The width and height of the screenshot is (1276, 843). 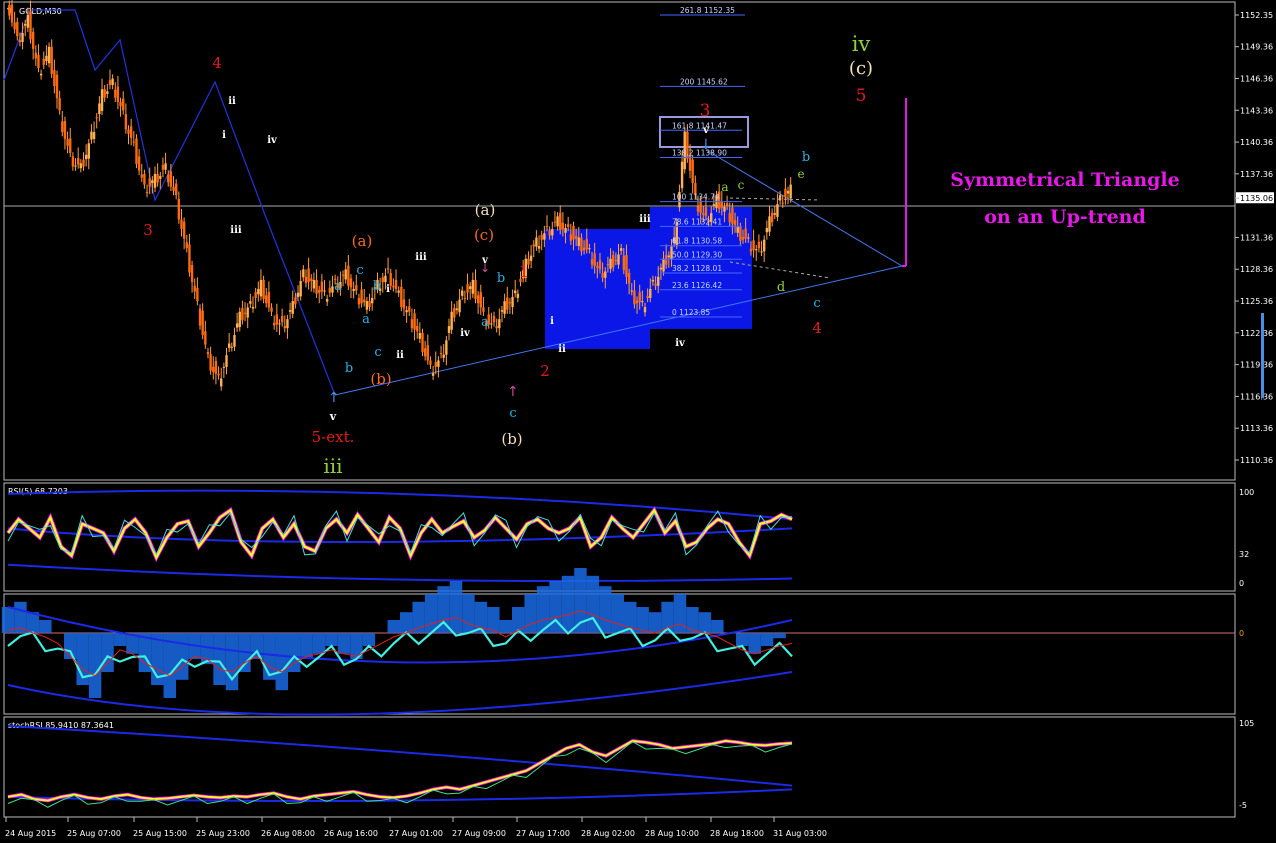 I want to click on time-axis-label: 28 Aug 10:00, so click(x=672, y=833).